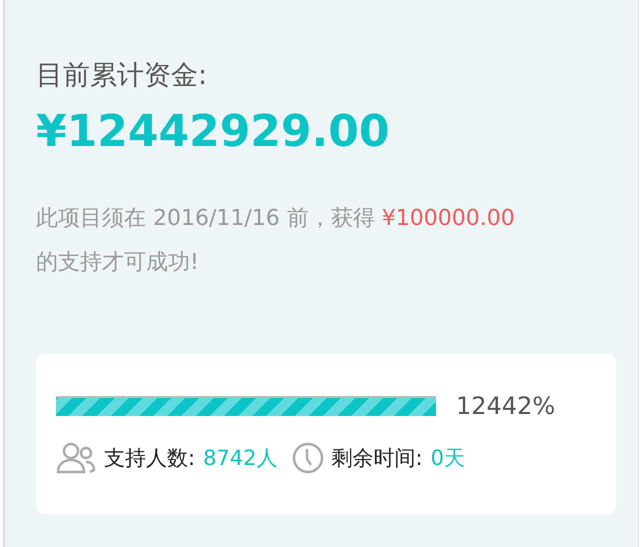 The height and width of the screenshot is (547, 641). I want to click on clock-icon, so click(308, 458).